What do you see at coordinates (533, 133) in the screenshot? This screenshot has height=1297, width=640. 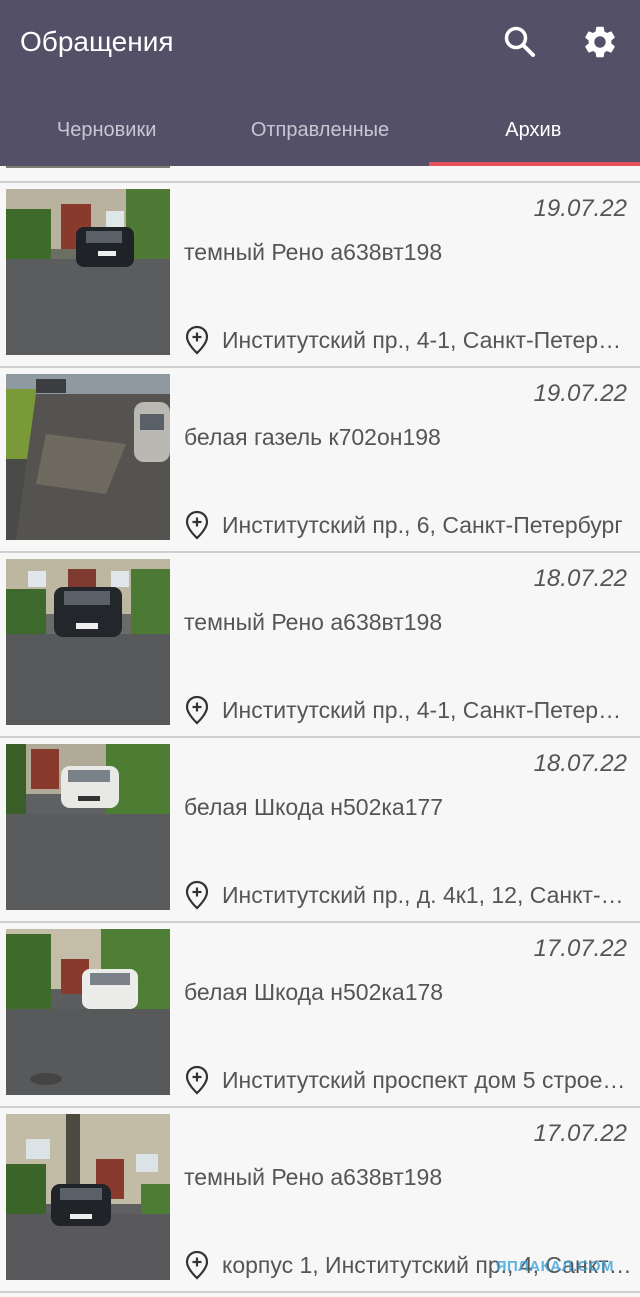 I see `tab-archive: Архив` at bounding box center [533, 133].